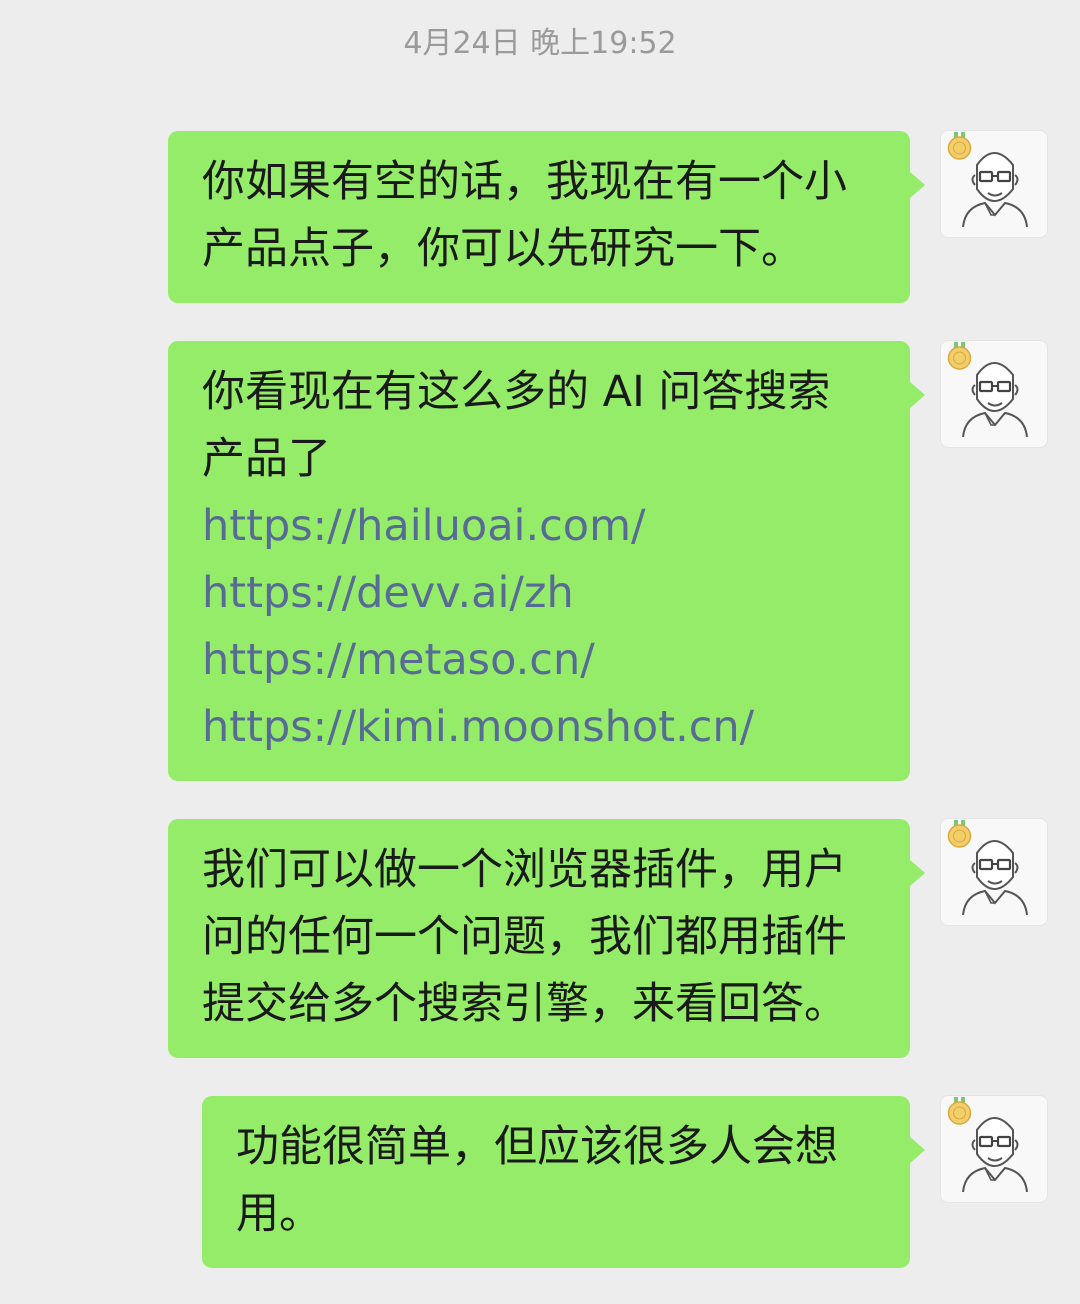 This screenshot has height=1304, width=1080. I want to click on chat-timestamp: 4月24日 晚上19:52, so click(540, 43).